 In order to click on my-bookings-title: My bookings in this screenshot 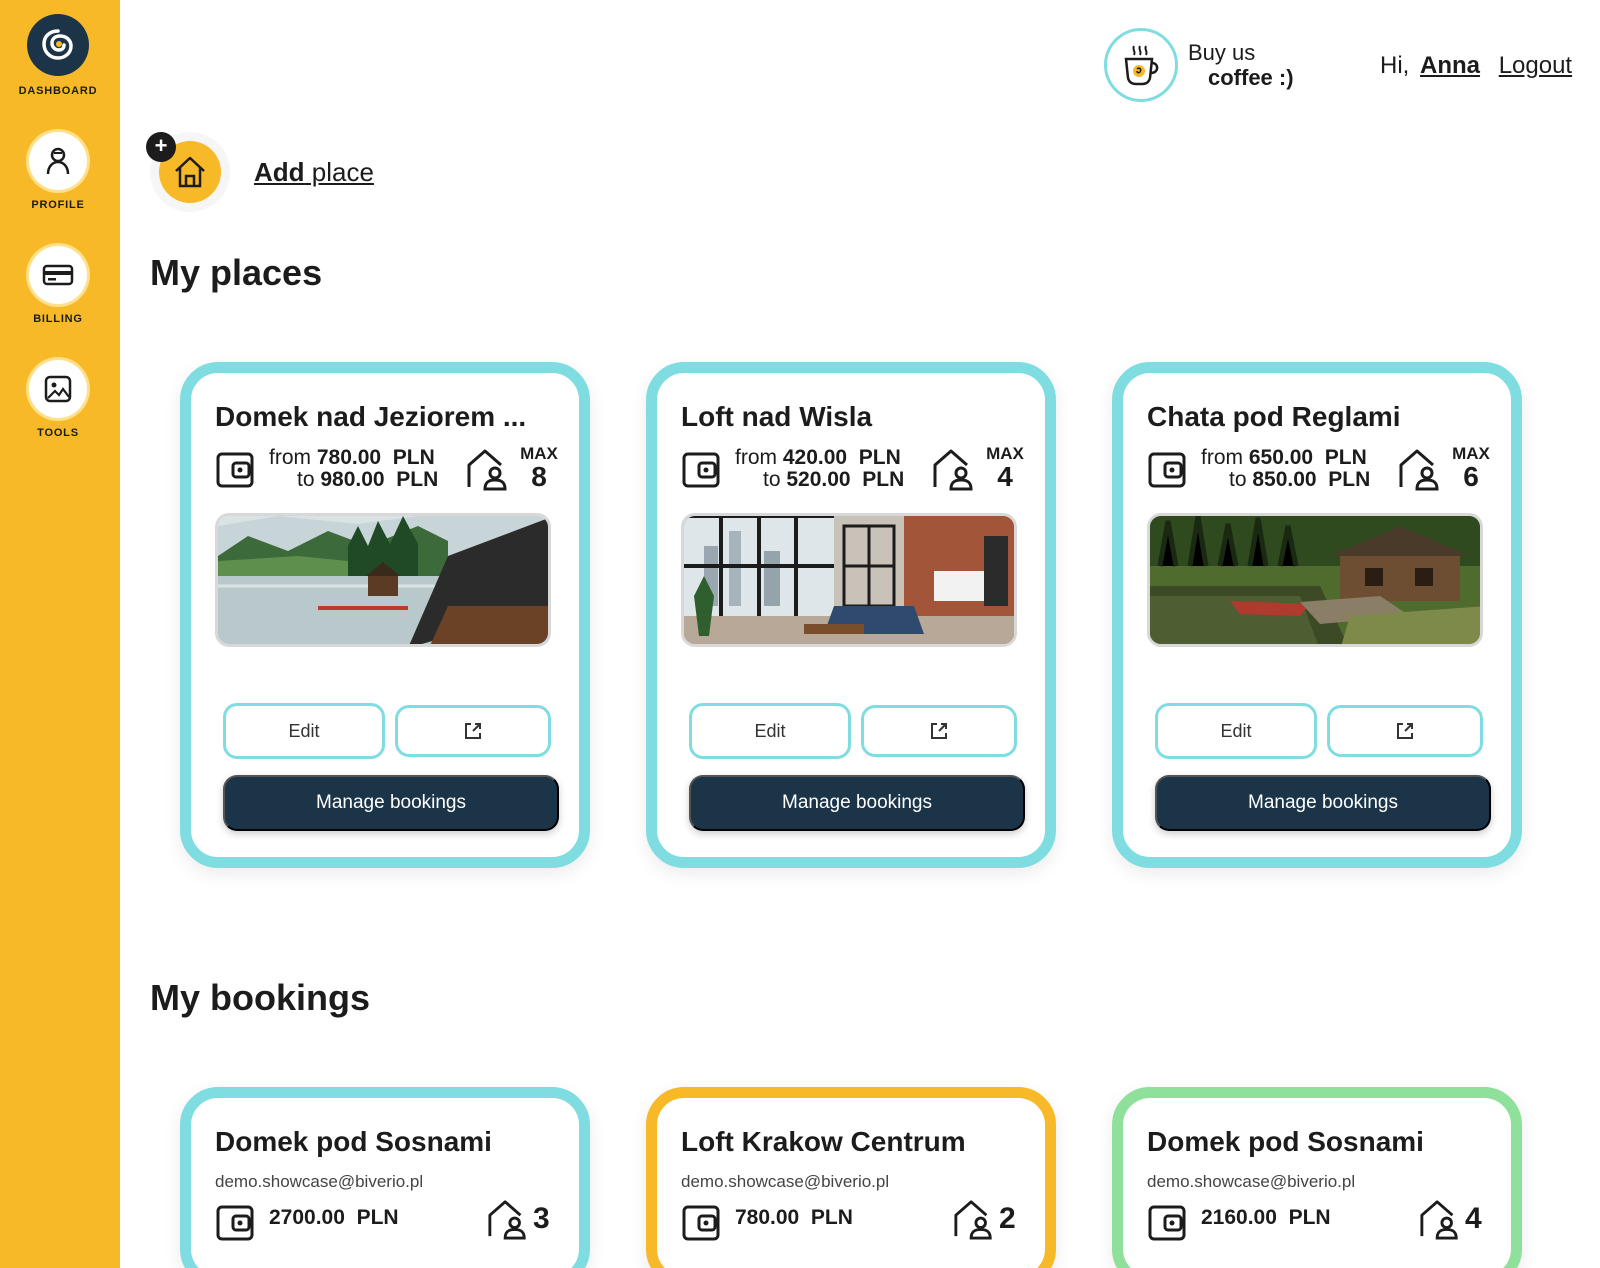, I will do `click(260, 997)`.